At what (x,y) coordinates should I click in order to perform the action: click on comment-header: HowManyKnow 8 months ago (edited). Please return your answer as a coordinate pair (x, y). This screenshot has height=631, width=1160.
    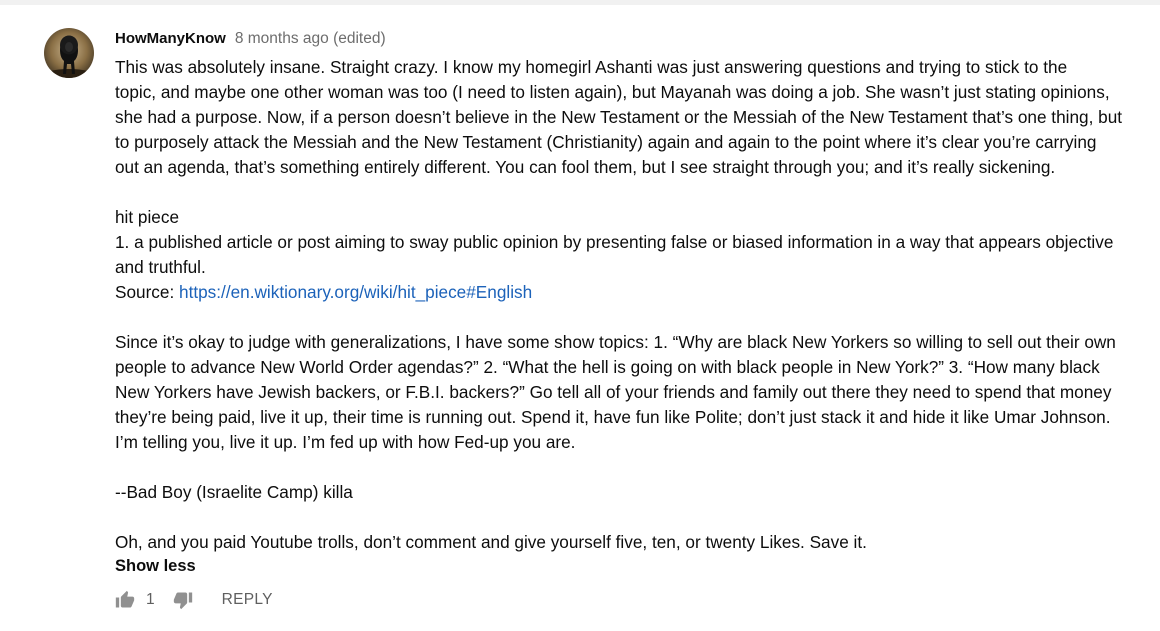
    Looking at the image, I should click on (632, 40).